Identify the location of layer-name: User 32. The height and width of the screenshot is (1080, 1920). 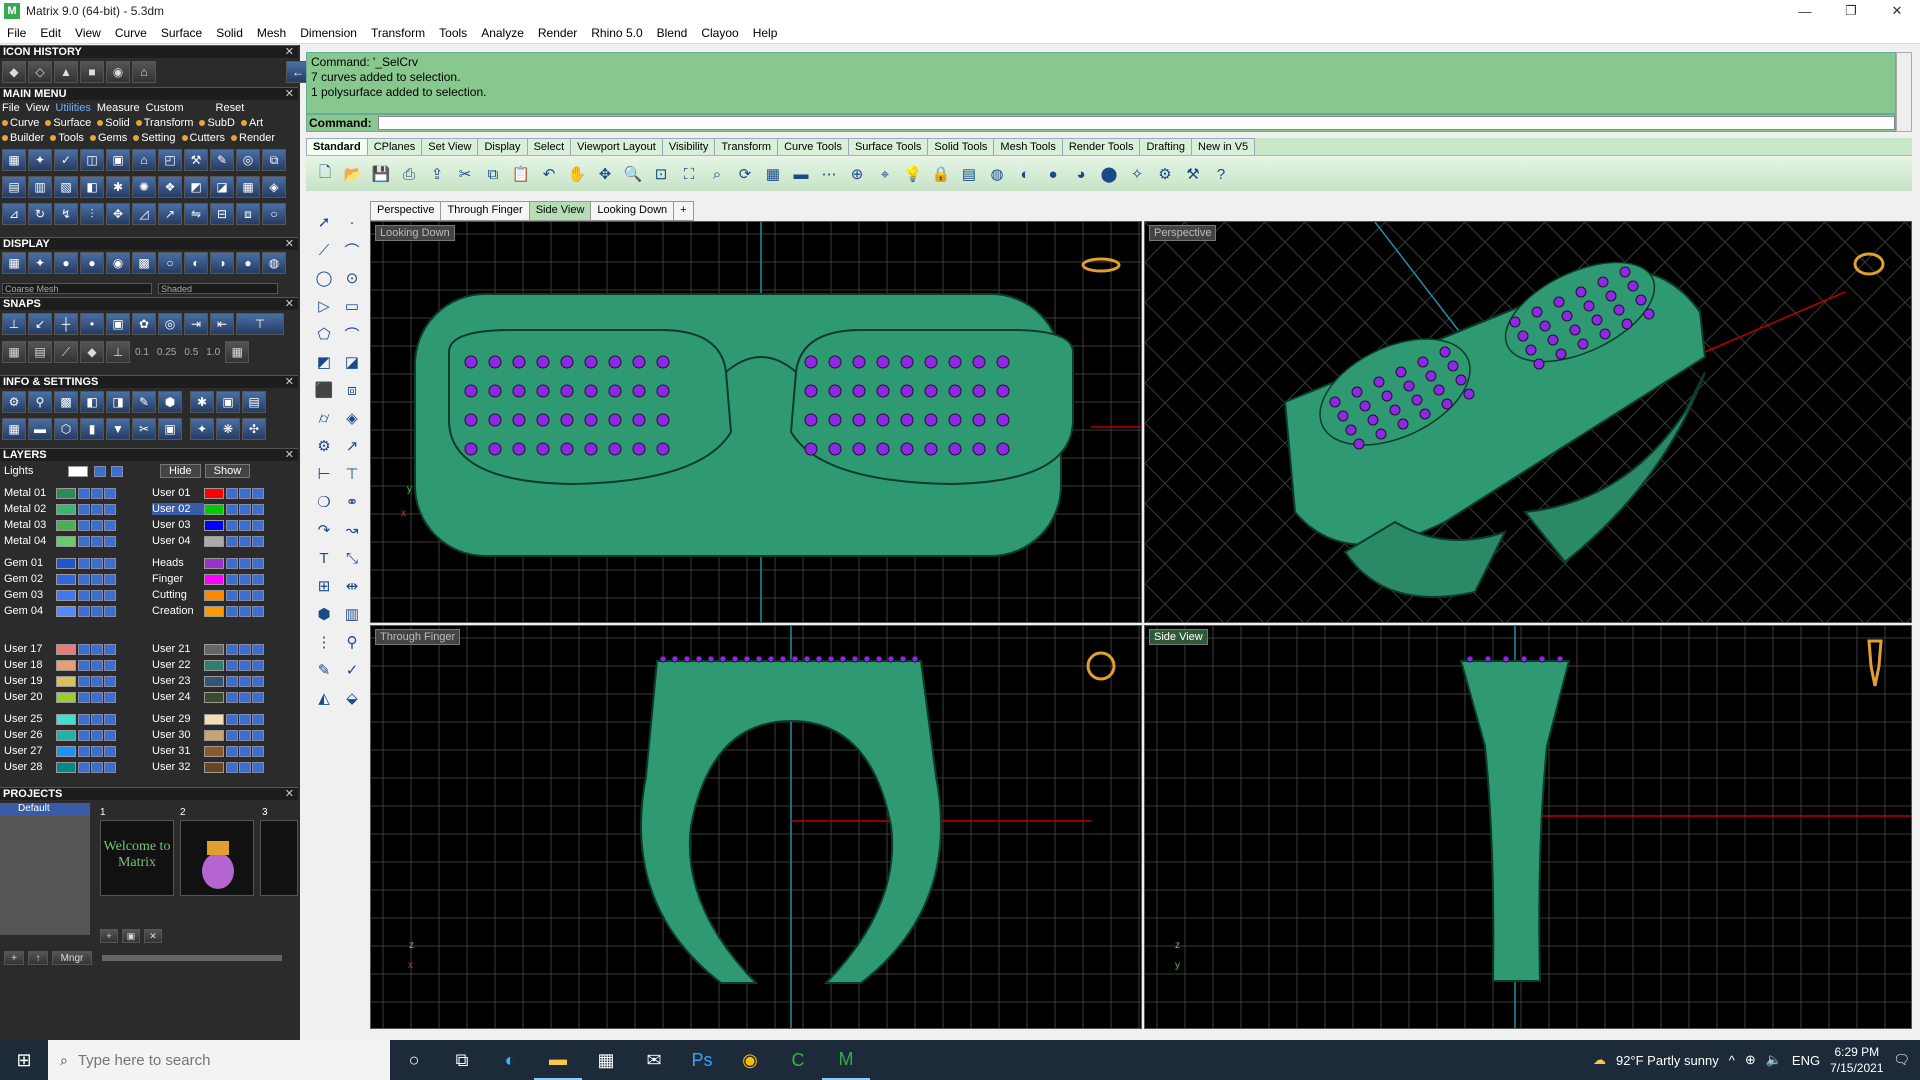
(178, 767).